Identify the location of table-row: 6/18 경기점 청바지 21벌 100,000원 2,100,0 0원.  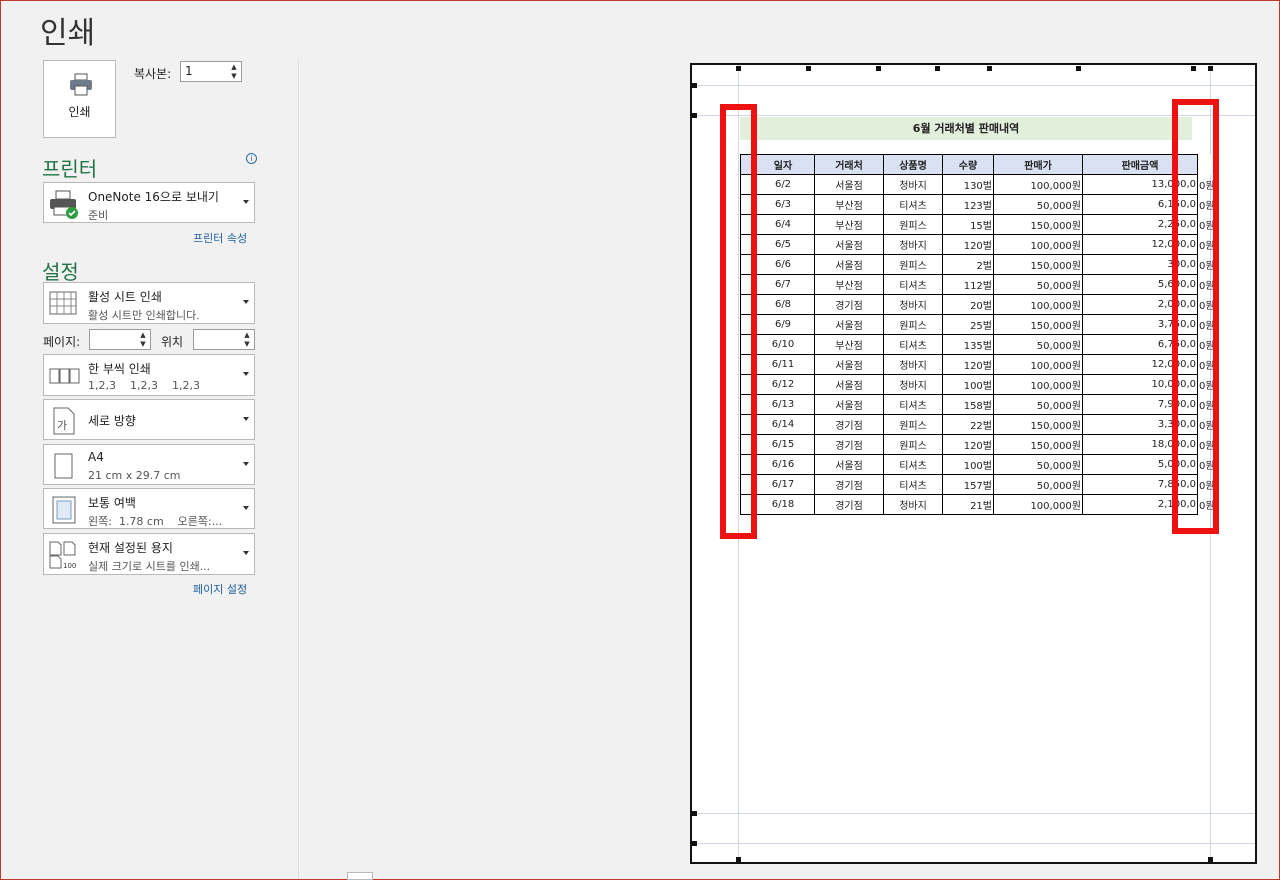
(978, 504).